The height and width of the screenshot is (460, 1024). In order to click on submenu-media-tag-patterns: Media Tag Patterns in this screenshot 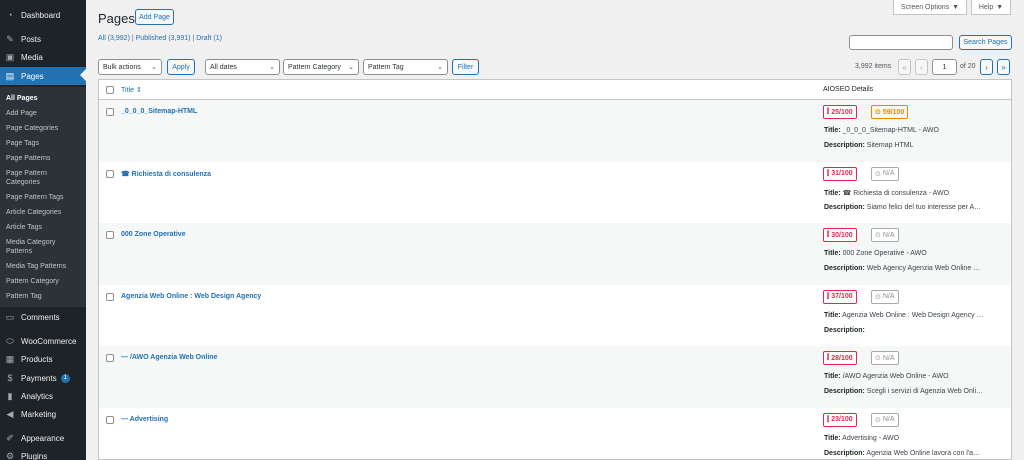, I will do `click(43, 266)`.